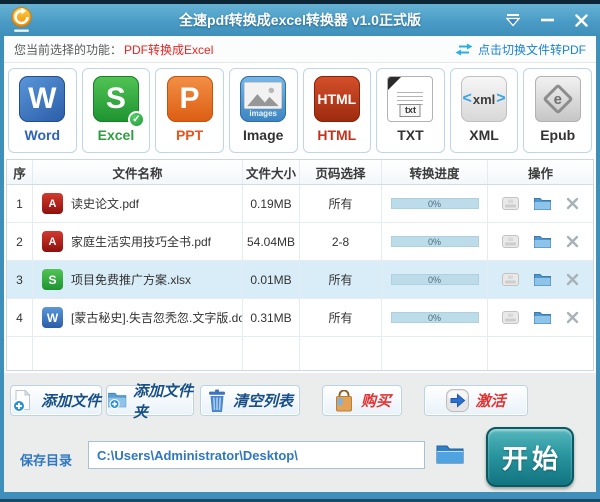  What do you see at coordinates (20, 172) in the screenshot?
I see `col-index: 序` at bounding box center [20, 172].